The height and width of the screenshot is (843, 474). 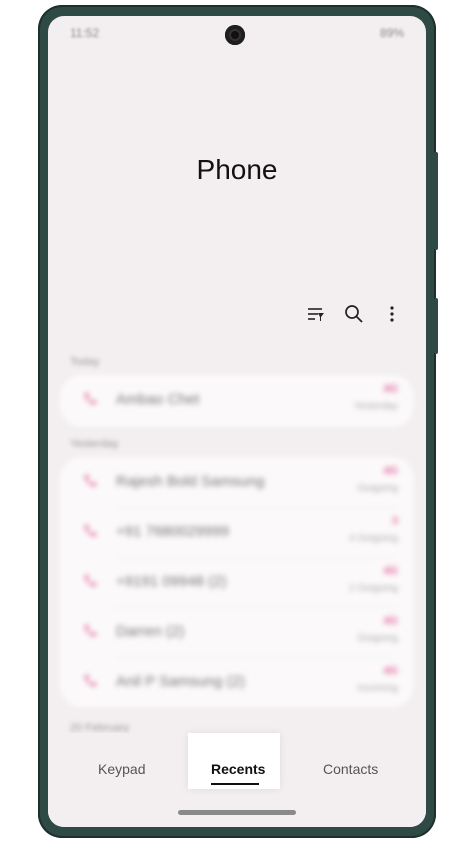 I want to click on call-badge: 3, so click(x=394, y=521).